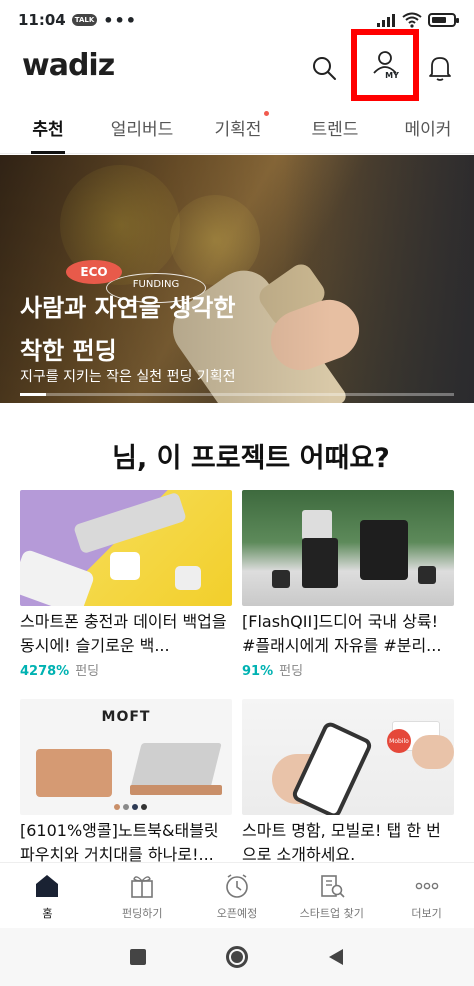  Describe the element at coordinates (267, 113) in the screenshot. I see `new-dot-badge` at that location.